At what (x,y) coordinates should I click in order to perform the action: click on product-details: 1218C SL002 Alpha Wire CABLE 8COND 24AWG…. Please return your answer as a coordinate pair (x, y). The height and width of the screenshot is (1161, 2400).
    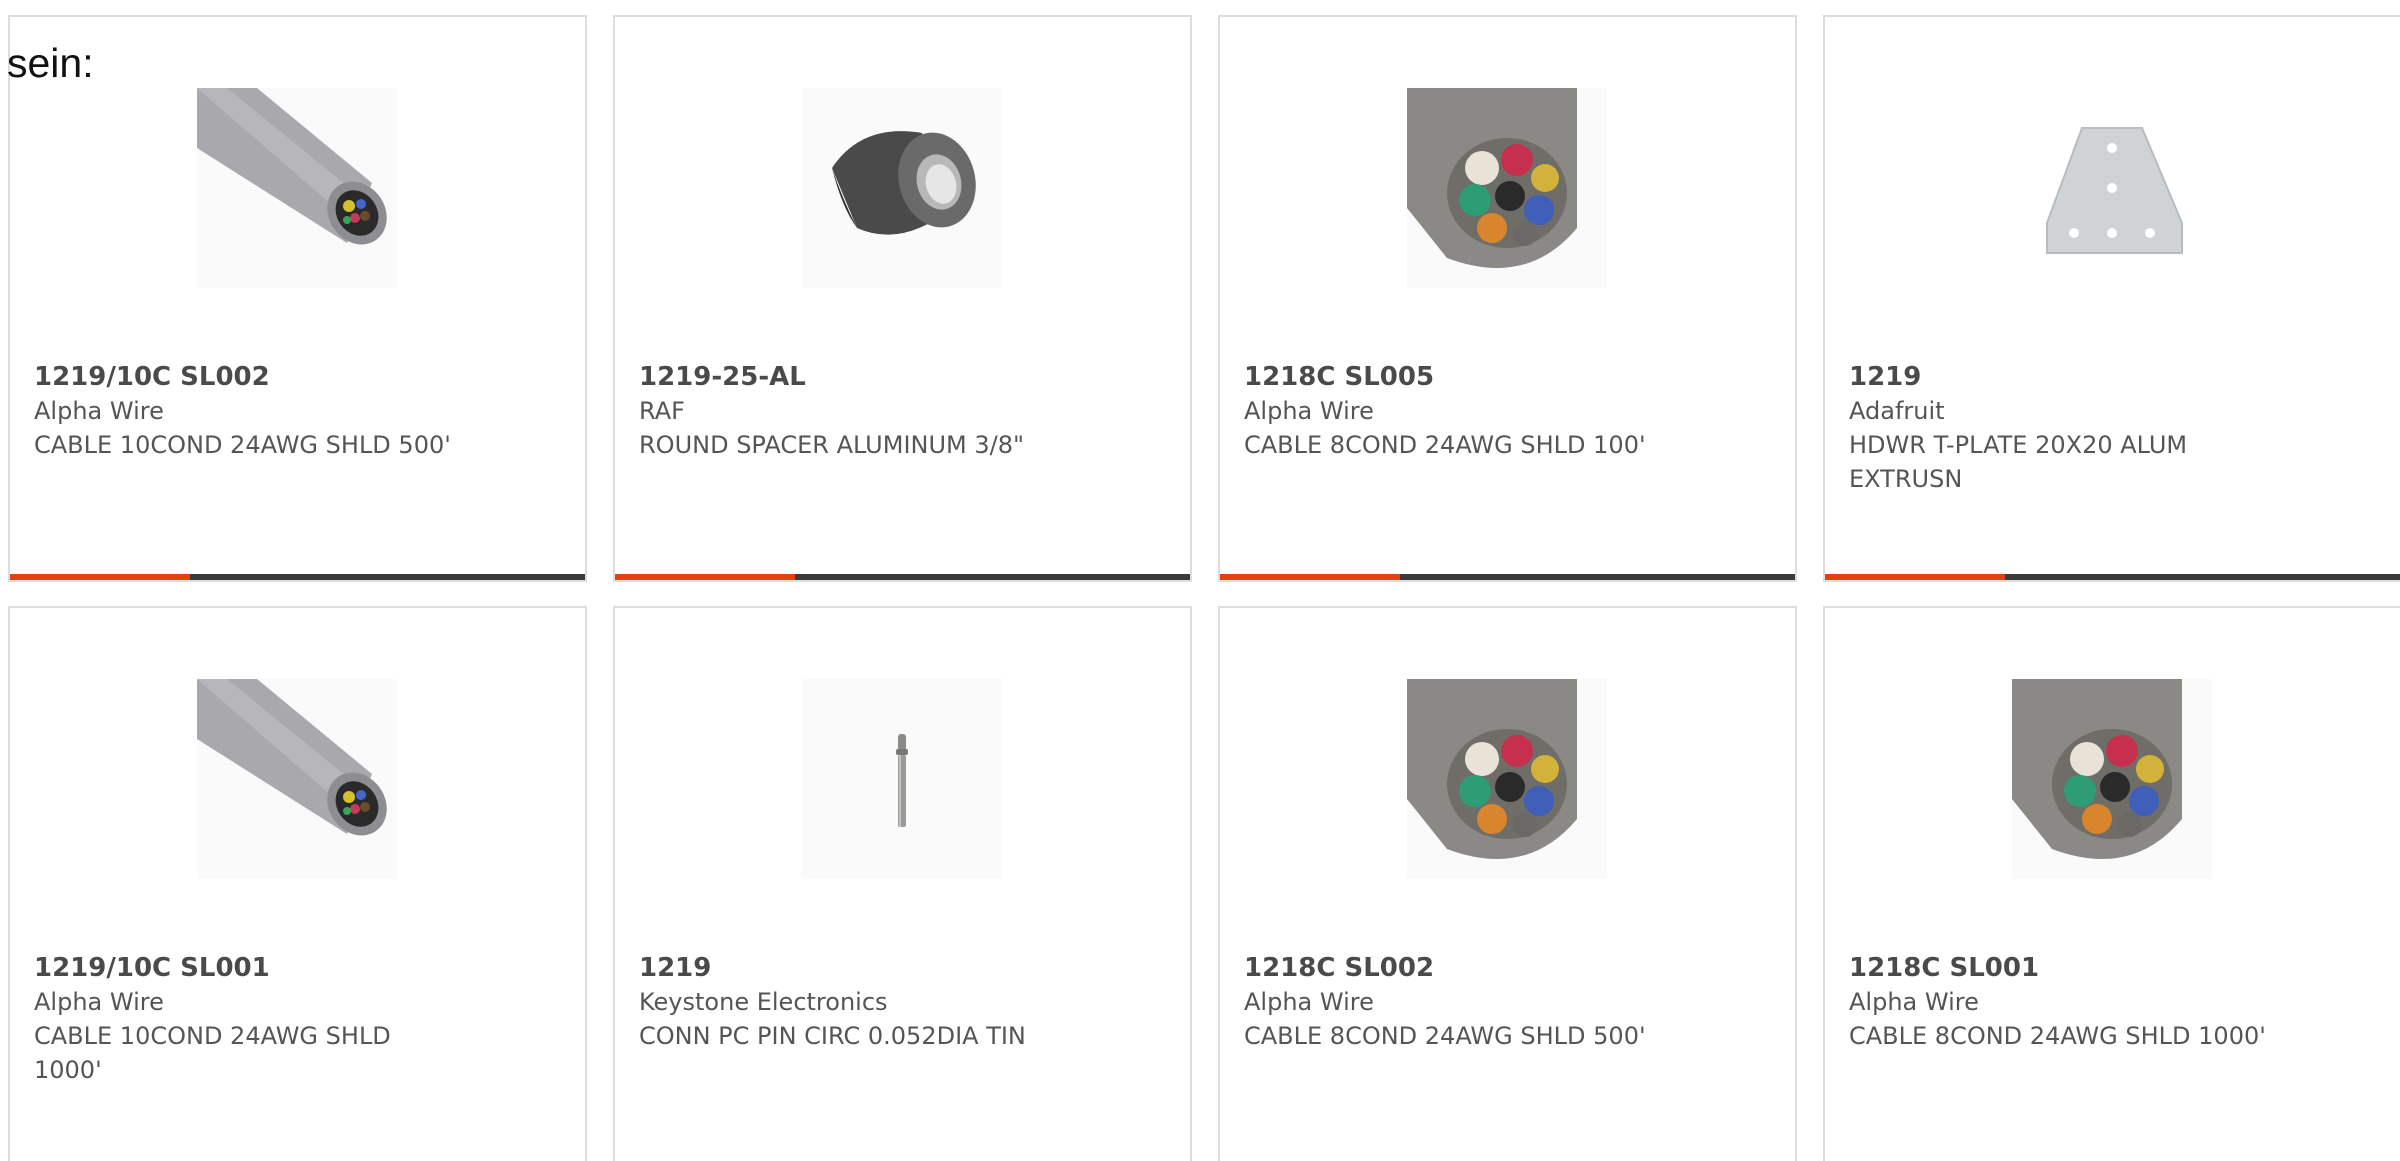
    Looking at the image, I should click on (1459, 1002).